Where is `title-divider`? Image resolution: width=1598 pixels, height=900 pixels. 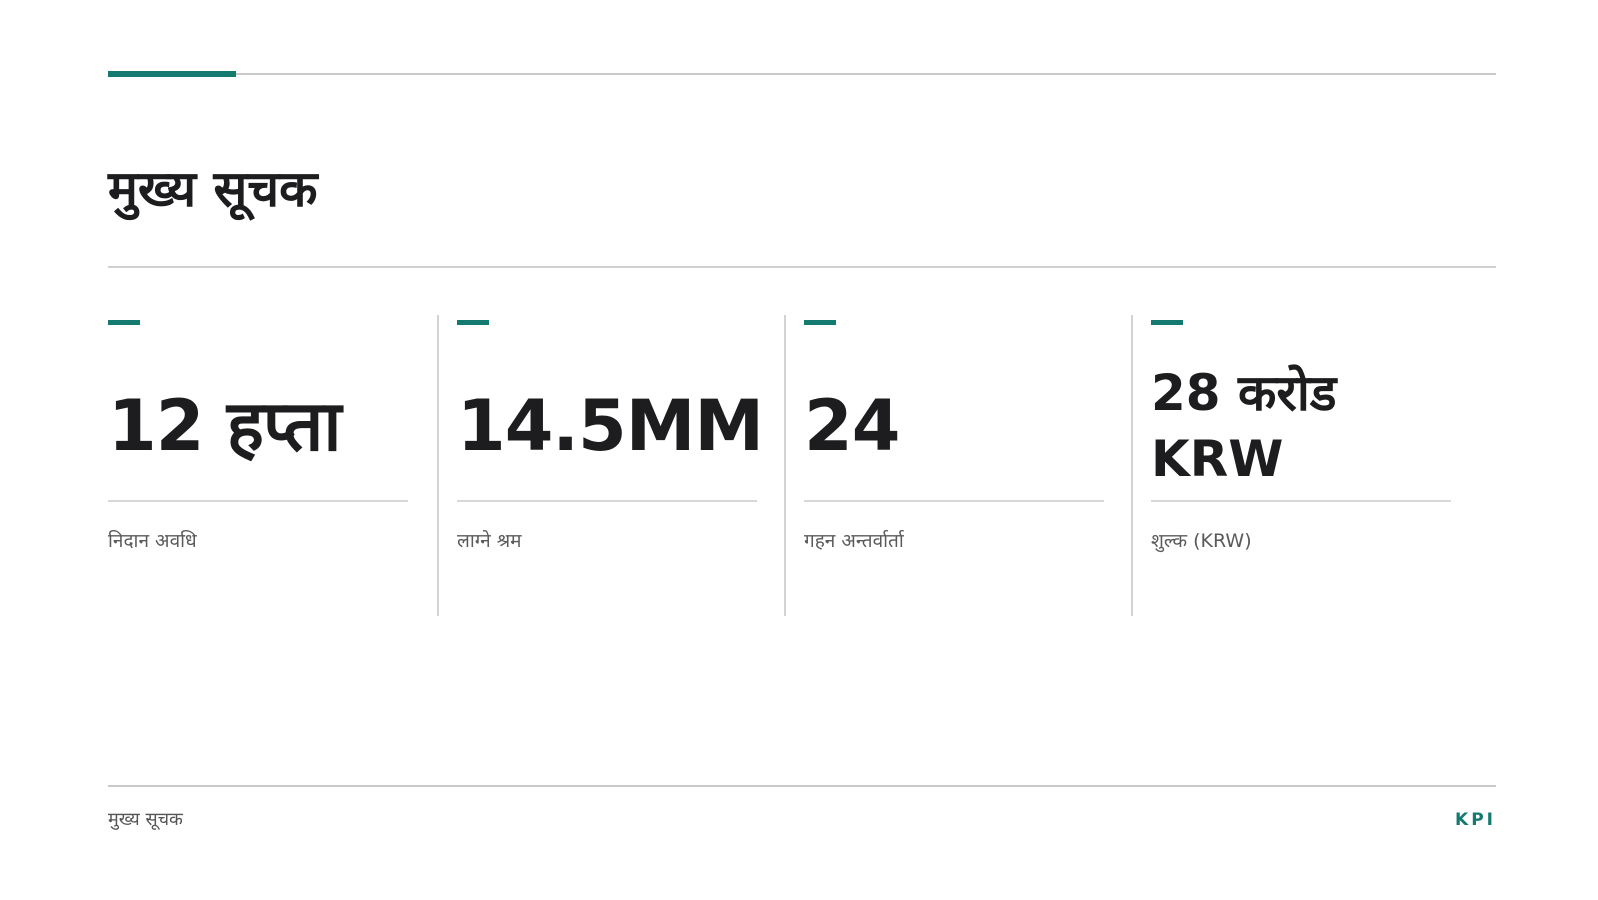 title-divider is located at coordinates (802, 267).